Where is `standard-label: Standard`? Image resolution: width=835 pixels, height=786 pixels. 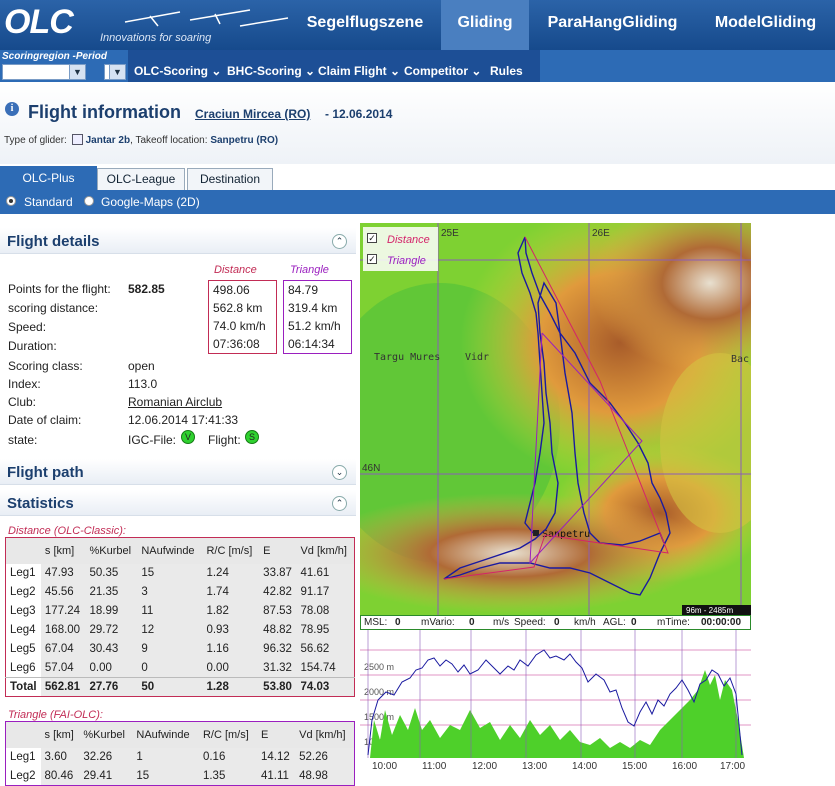 standard-label: Standard is located at coordinates (48, 202).